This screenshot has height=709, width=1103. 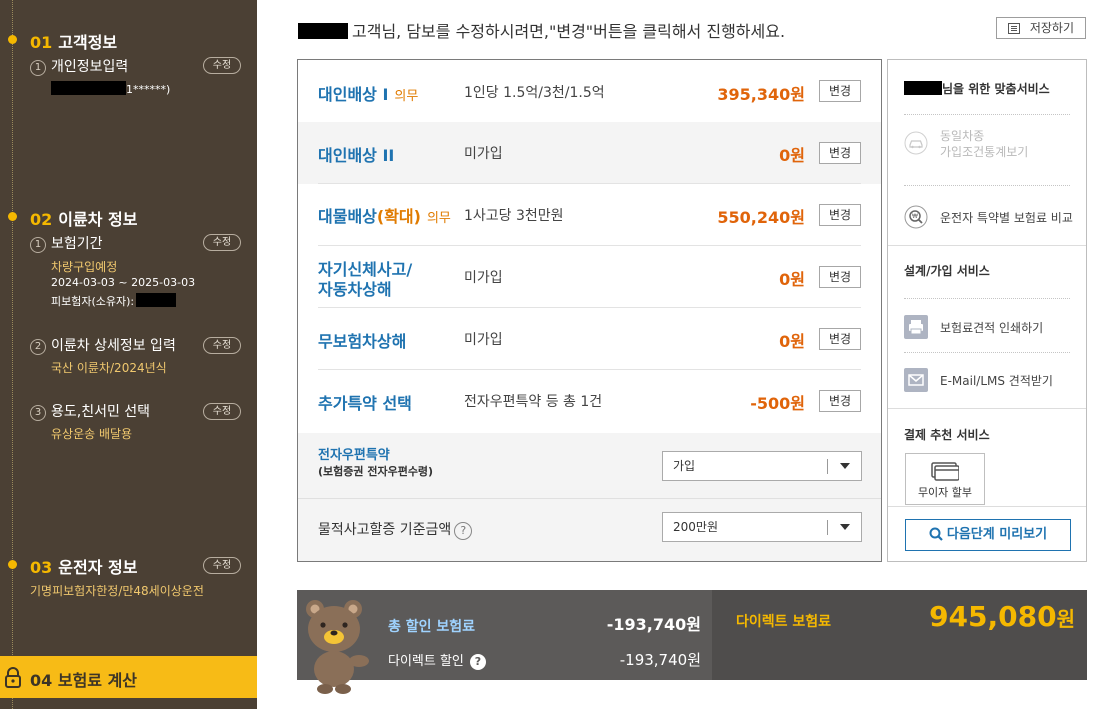 I want to click on edit-usage-button: 수정, so click(x=222, y=411).